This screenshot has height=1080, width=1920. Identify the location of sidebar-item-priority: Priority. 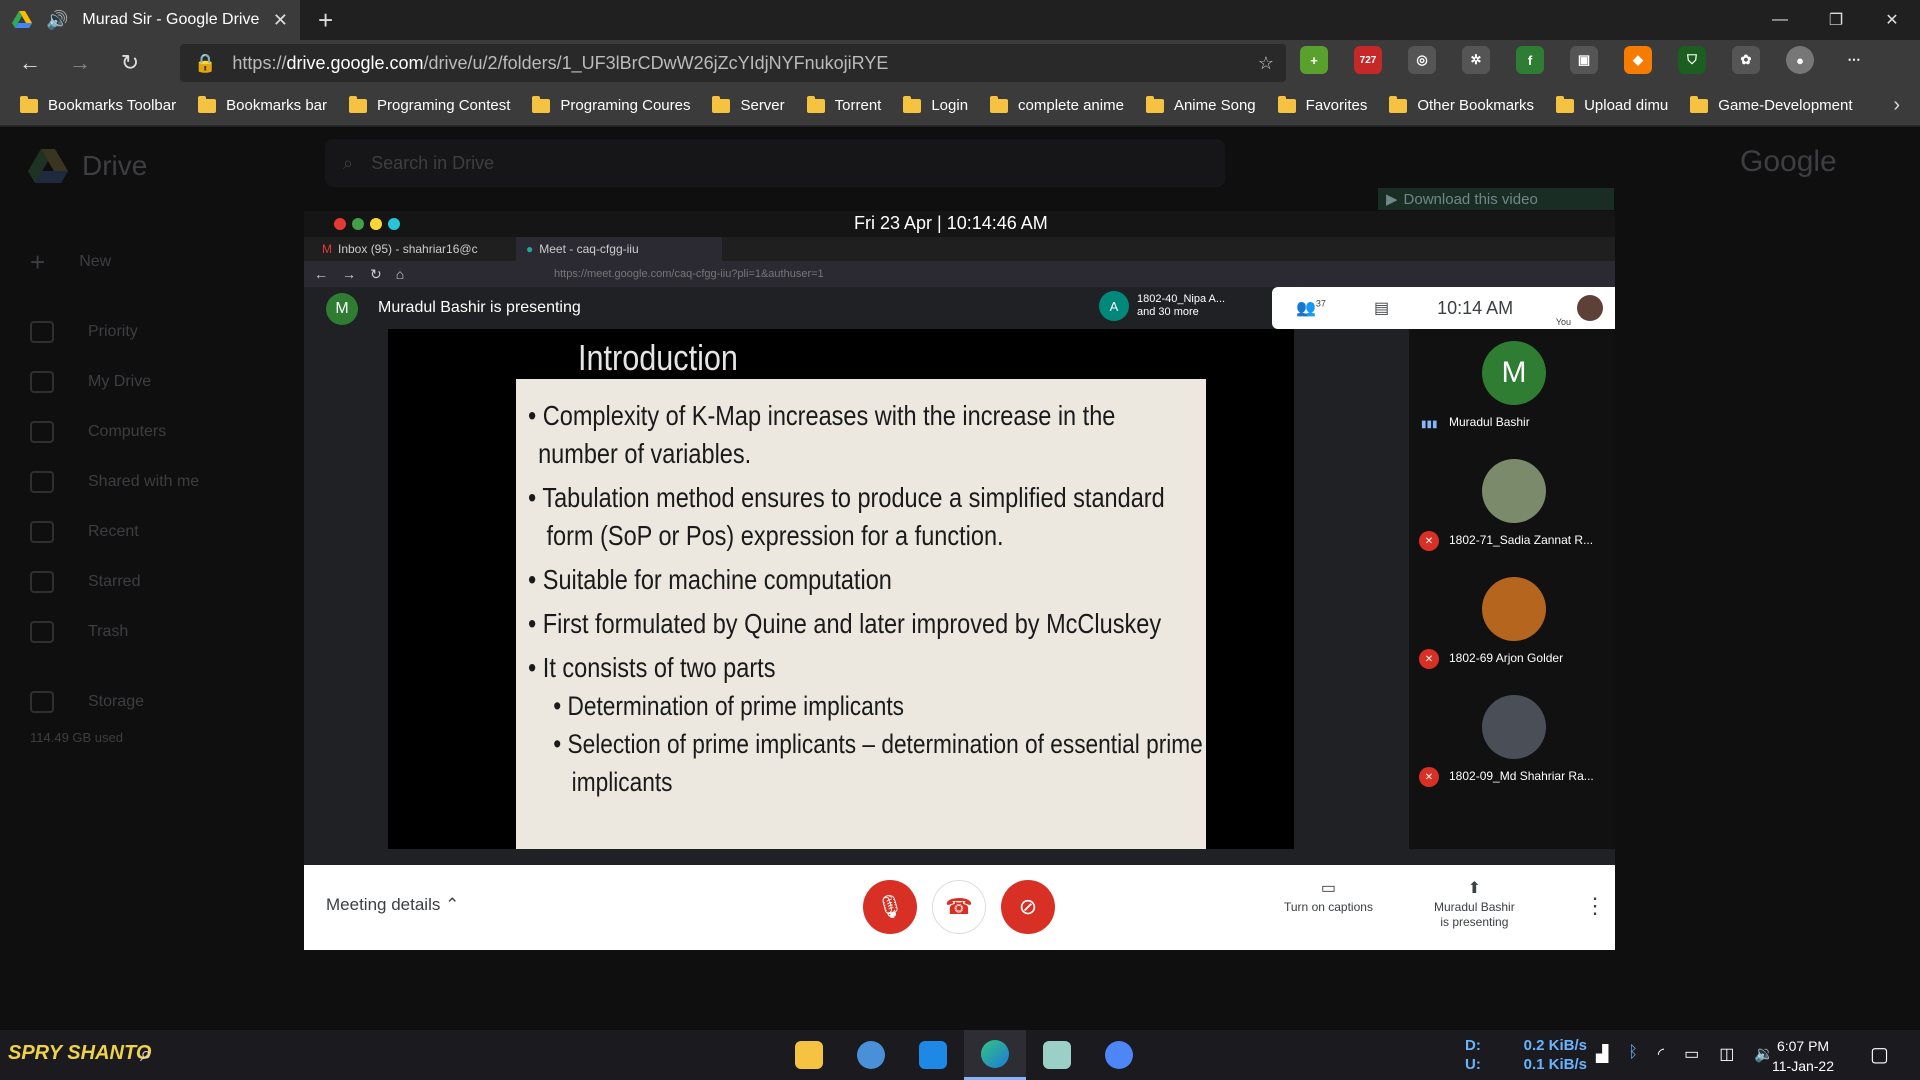
(114, 332).